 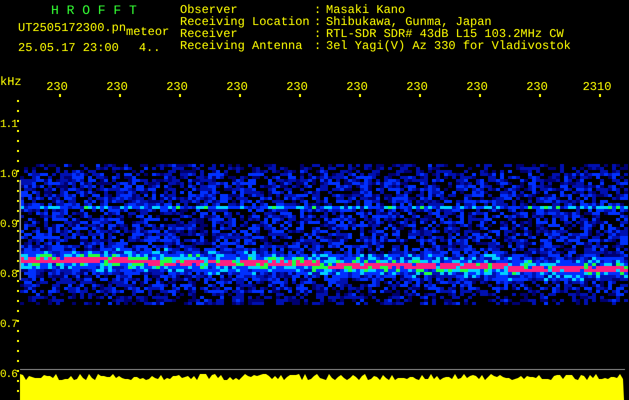 I want to click on info-label: Receiving Antenna, so click(x=242, y=46).